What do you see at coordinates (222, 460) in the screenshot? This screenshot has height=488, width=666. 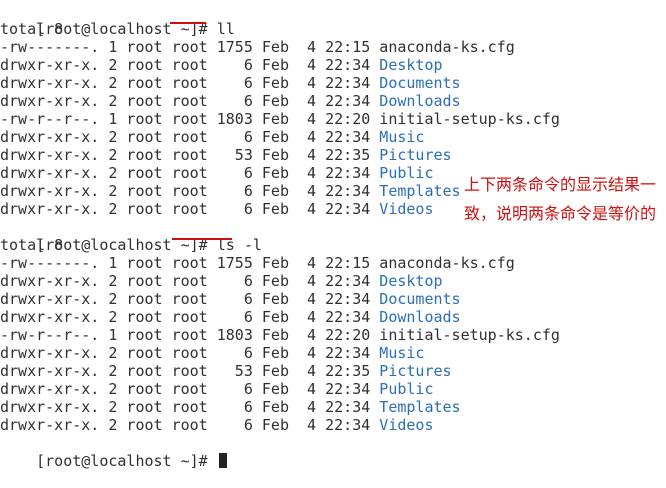 I see `text-cursor` at bounding box center [222, 460].